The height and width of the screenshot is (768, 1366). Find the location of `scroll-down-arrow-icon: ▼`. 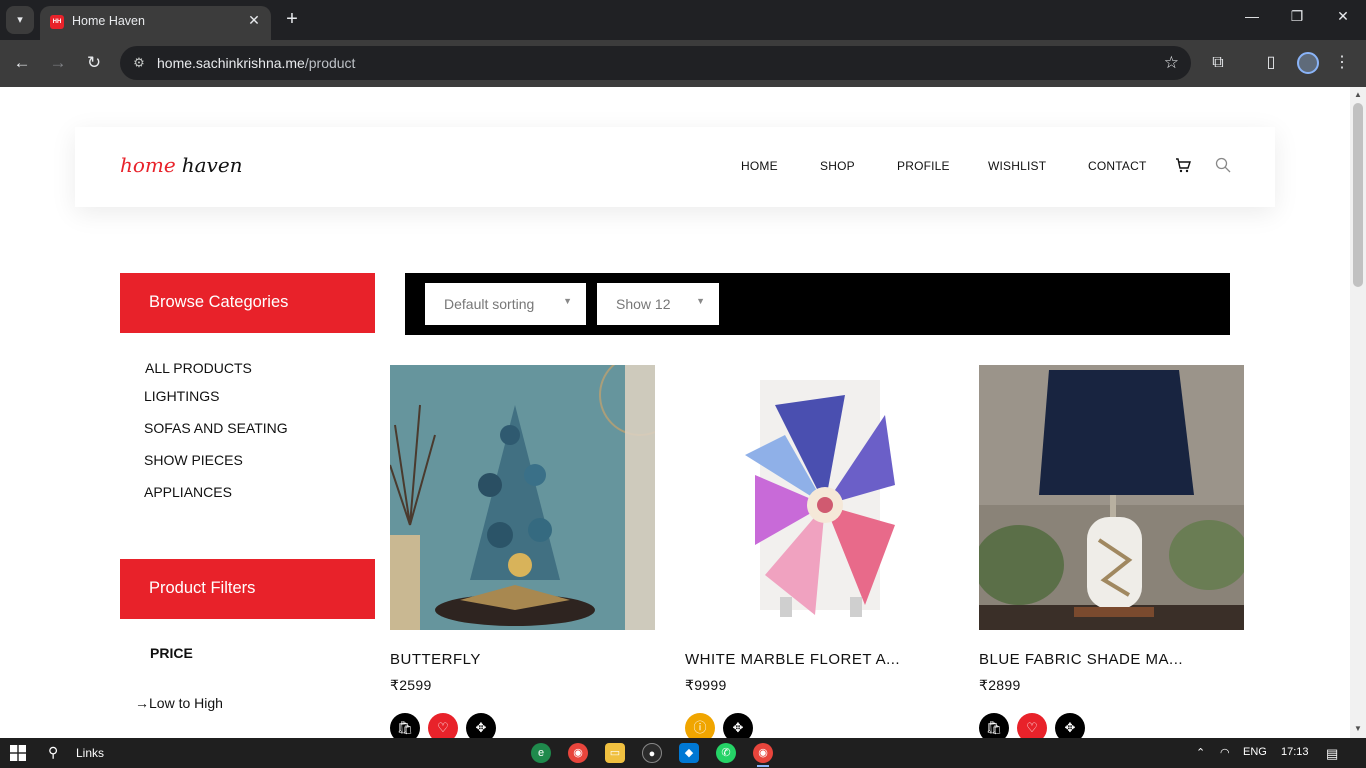

scroll-down-arrow-icon: ▼ is located at coordinates (1358, 728).